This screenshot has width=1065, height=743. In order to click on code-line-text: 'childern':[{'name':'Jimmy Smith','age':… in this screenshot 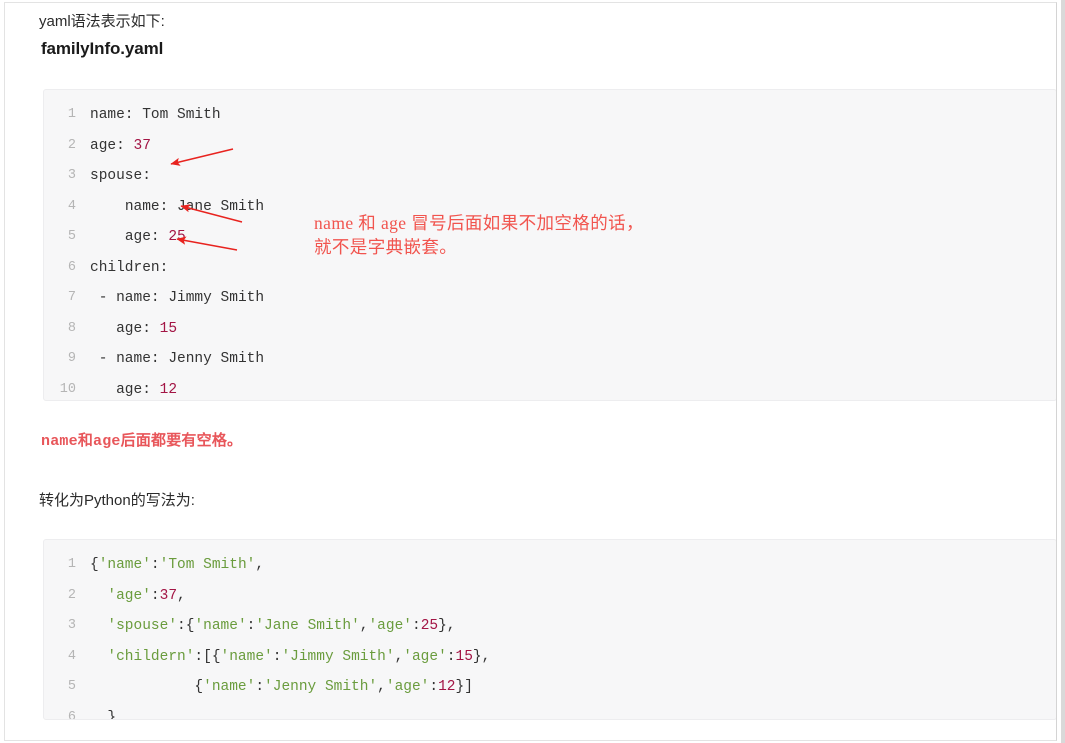, I will do `click(290, 657)`.